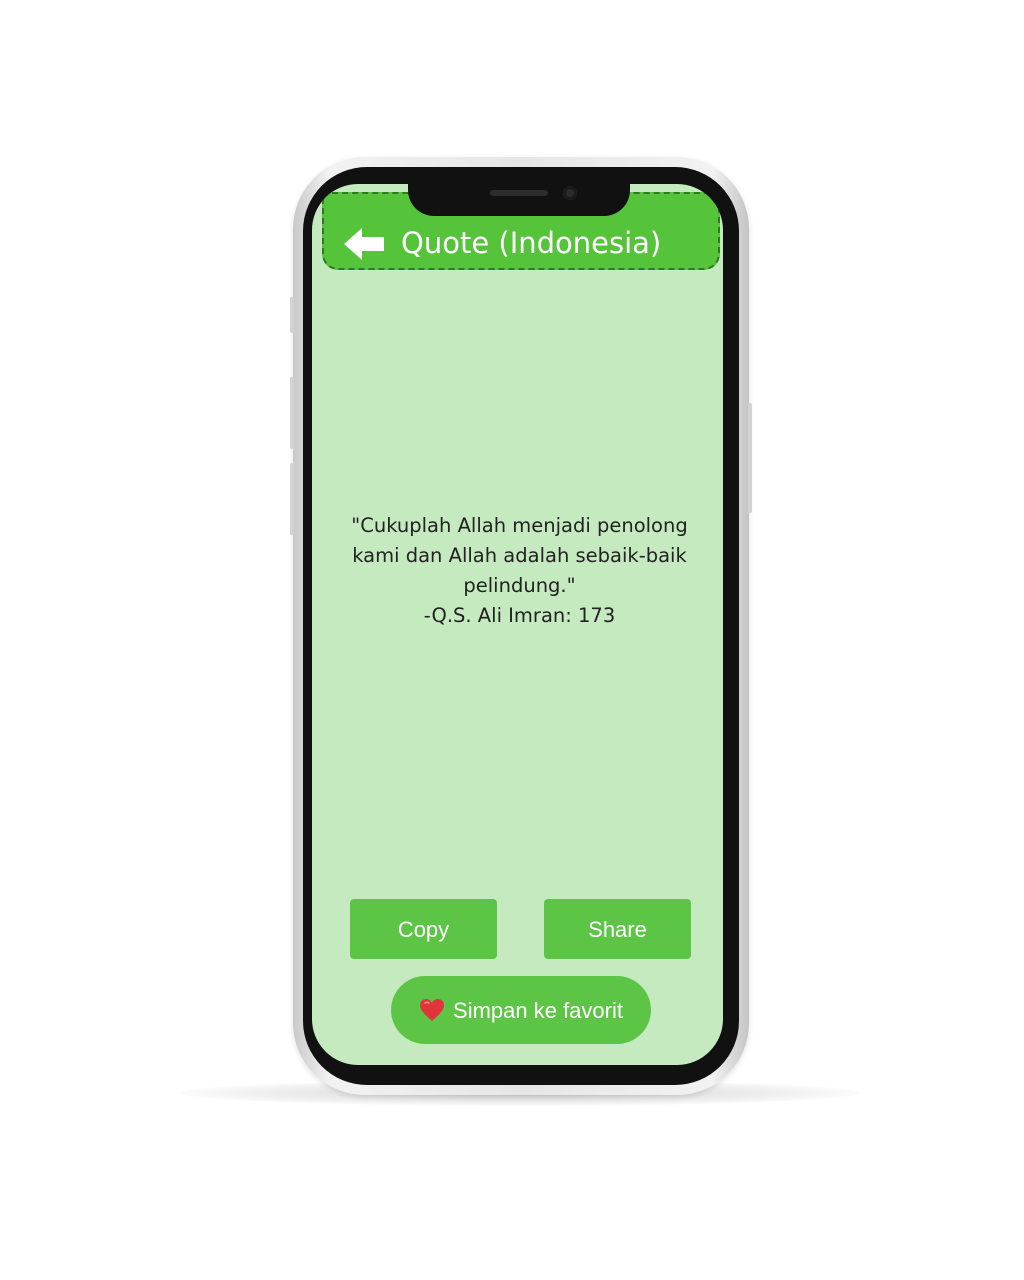 The width and height of the screenshot is (1024, 1280). Describe the element at coordinates (292, 413) in the screenshot. I see `volume-up-button` at that location.